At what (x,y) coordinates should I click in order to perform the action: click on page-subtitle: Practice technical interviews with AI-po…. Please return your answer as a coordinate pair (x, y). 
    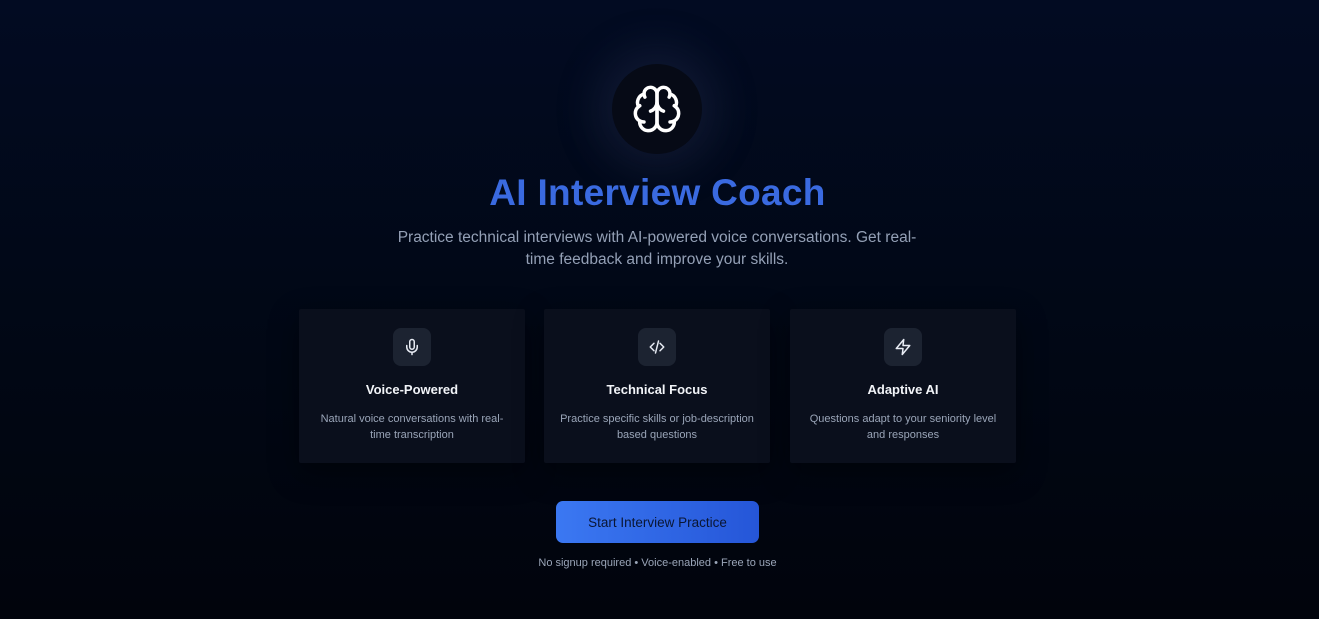
    Looking at the image, I should click on (657, 248).